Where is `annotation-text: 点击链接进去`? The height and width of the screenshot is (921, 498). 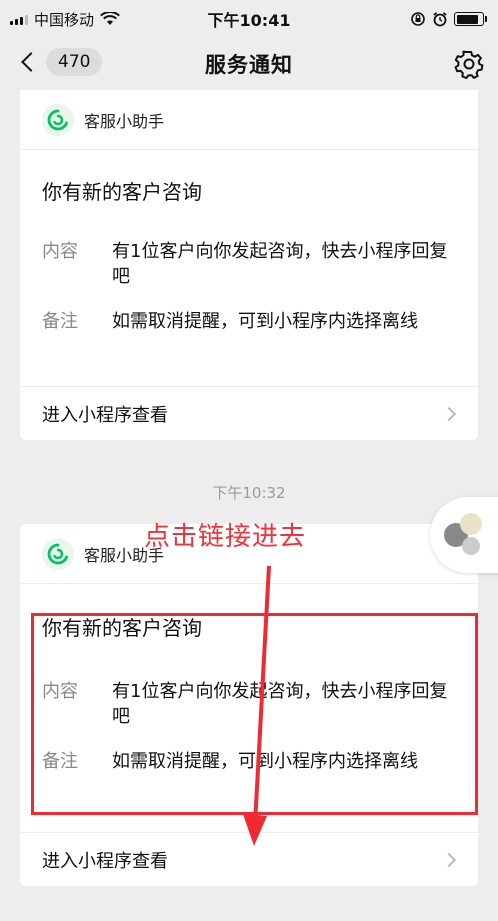 annotation-text: 点击链接进去 is located at coordinates (225, 537).